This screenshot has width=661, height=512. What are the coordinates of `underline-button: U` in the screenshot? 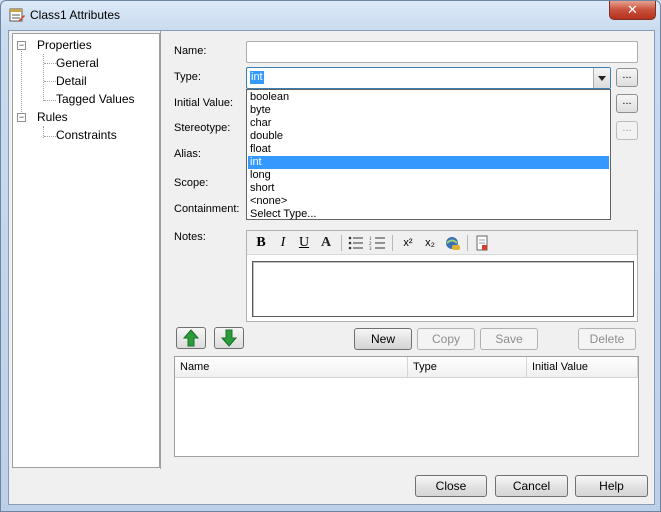 It's located at (304, 243).